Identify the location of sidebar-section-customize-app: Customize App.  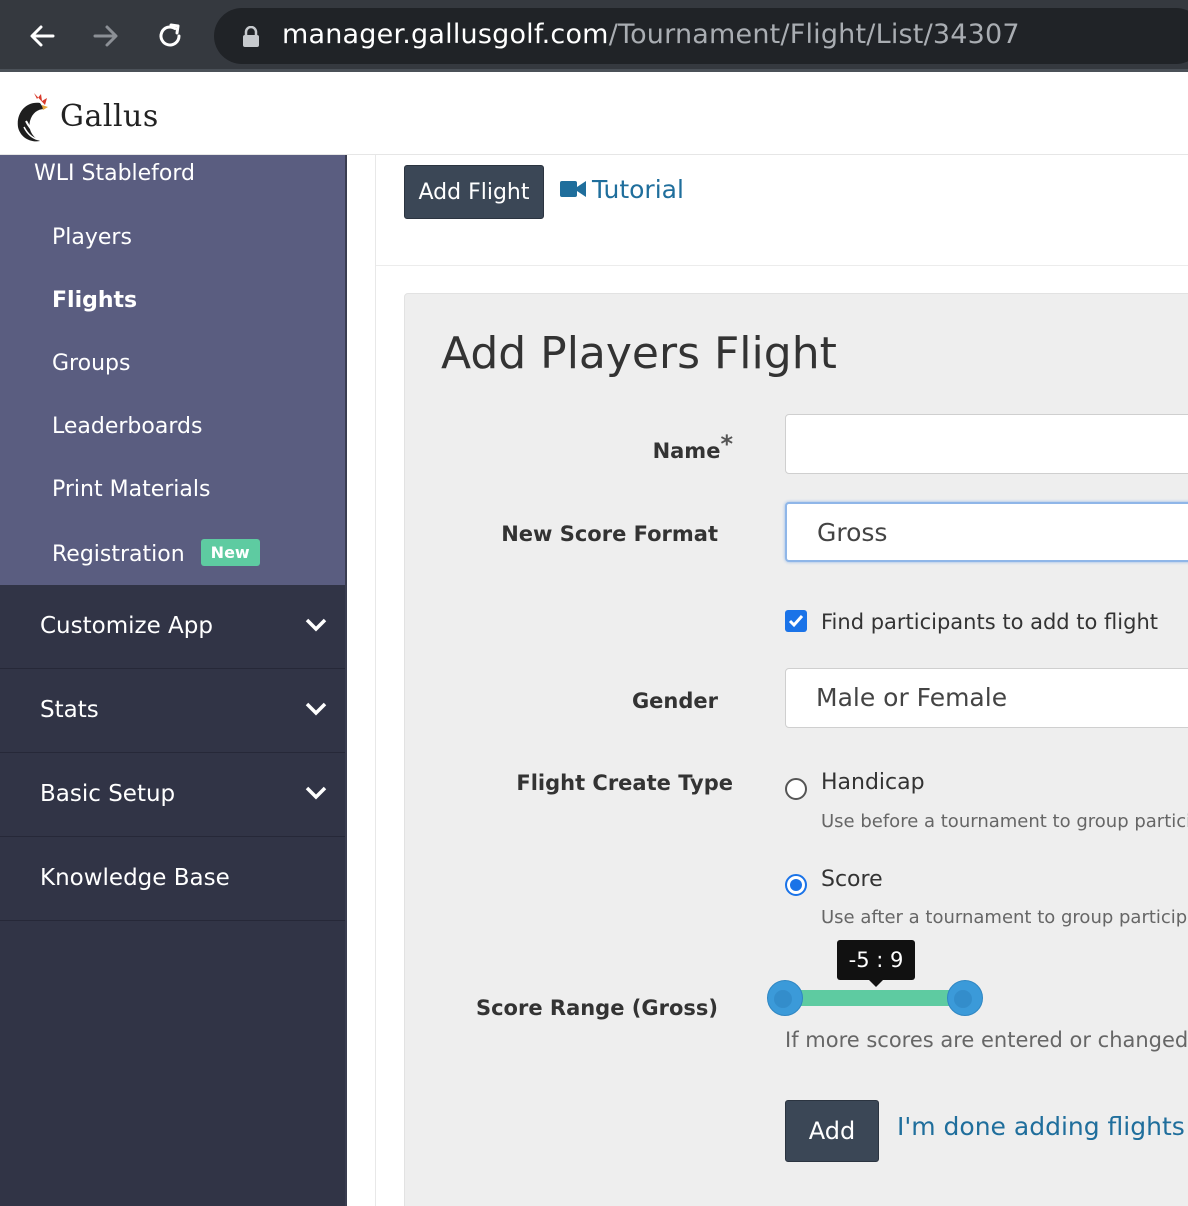
(172, 627).